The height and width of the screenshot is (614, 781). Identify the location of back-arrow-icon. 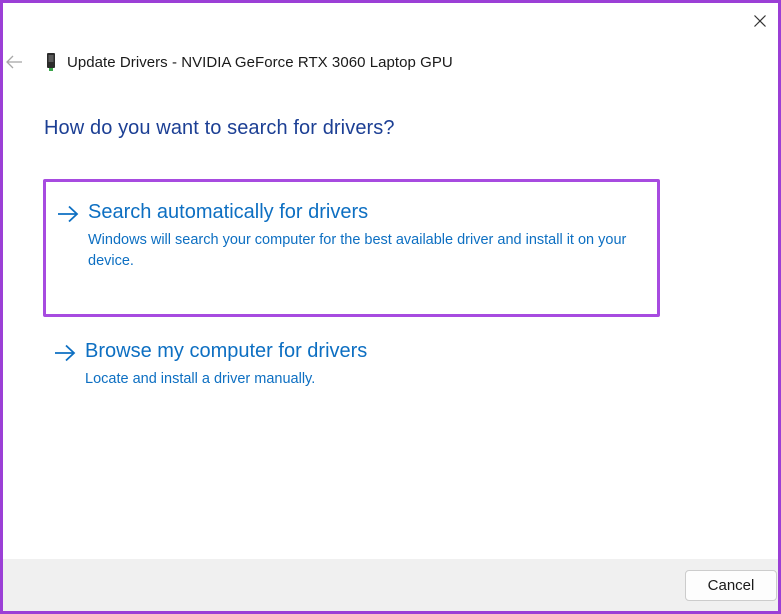
(14, 62).